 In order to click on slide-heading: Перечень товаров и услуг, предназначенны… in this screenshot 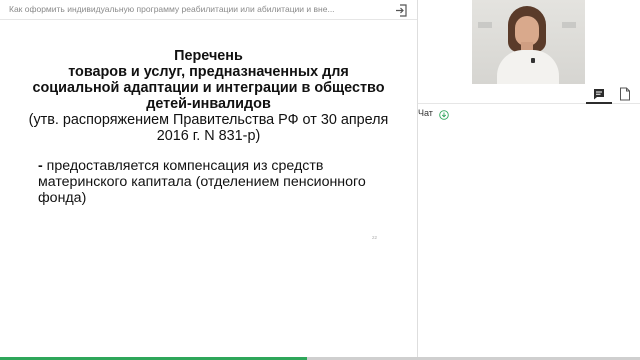, I will do `click(208, 80)`.